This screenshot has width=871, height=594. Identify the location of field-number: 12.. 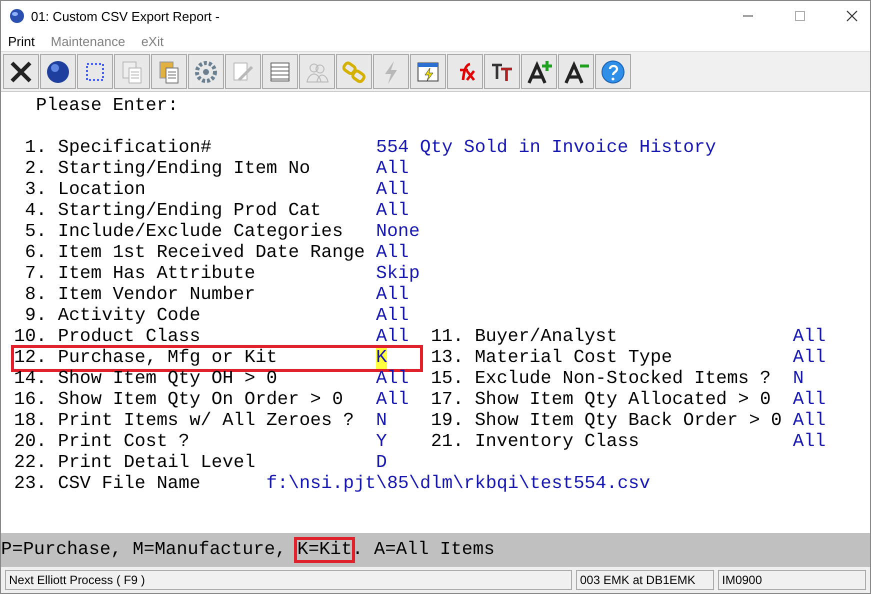
(30, 358).